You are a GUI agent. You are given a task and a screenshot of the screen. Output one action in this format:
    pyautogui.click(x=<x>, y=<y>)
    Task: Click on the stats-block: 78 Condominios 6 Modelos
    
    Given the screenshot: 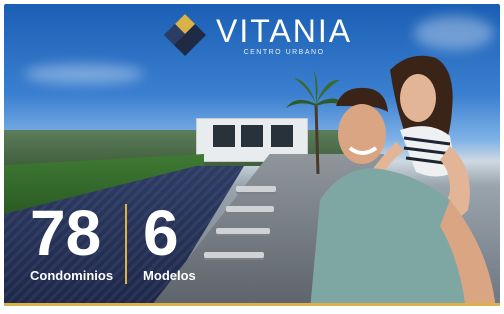 What is the action you would take?
    pyautogui.click(x=113, y=240)
    